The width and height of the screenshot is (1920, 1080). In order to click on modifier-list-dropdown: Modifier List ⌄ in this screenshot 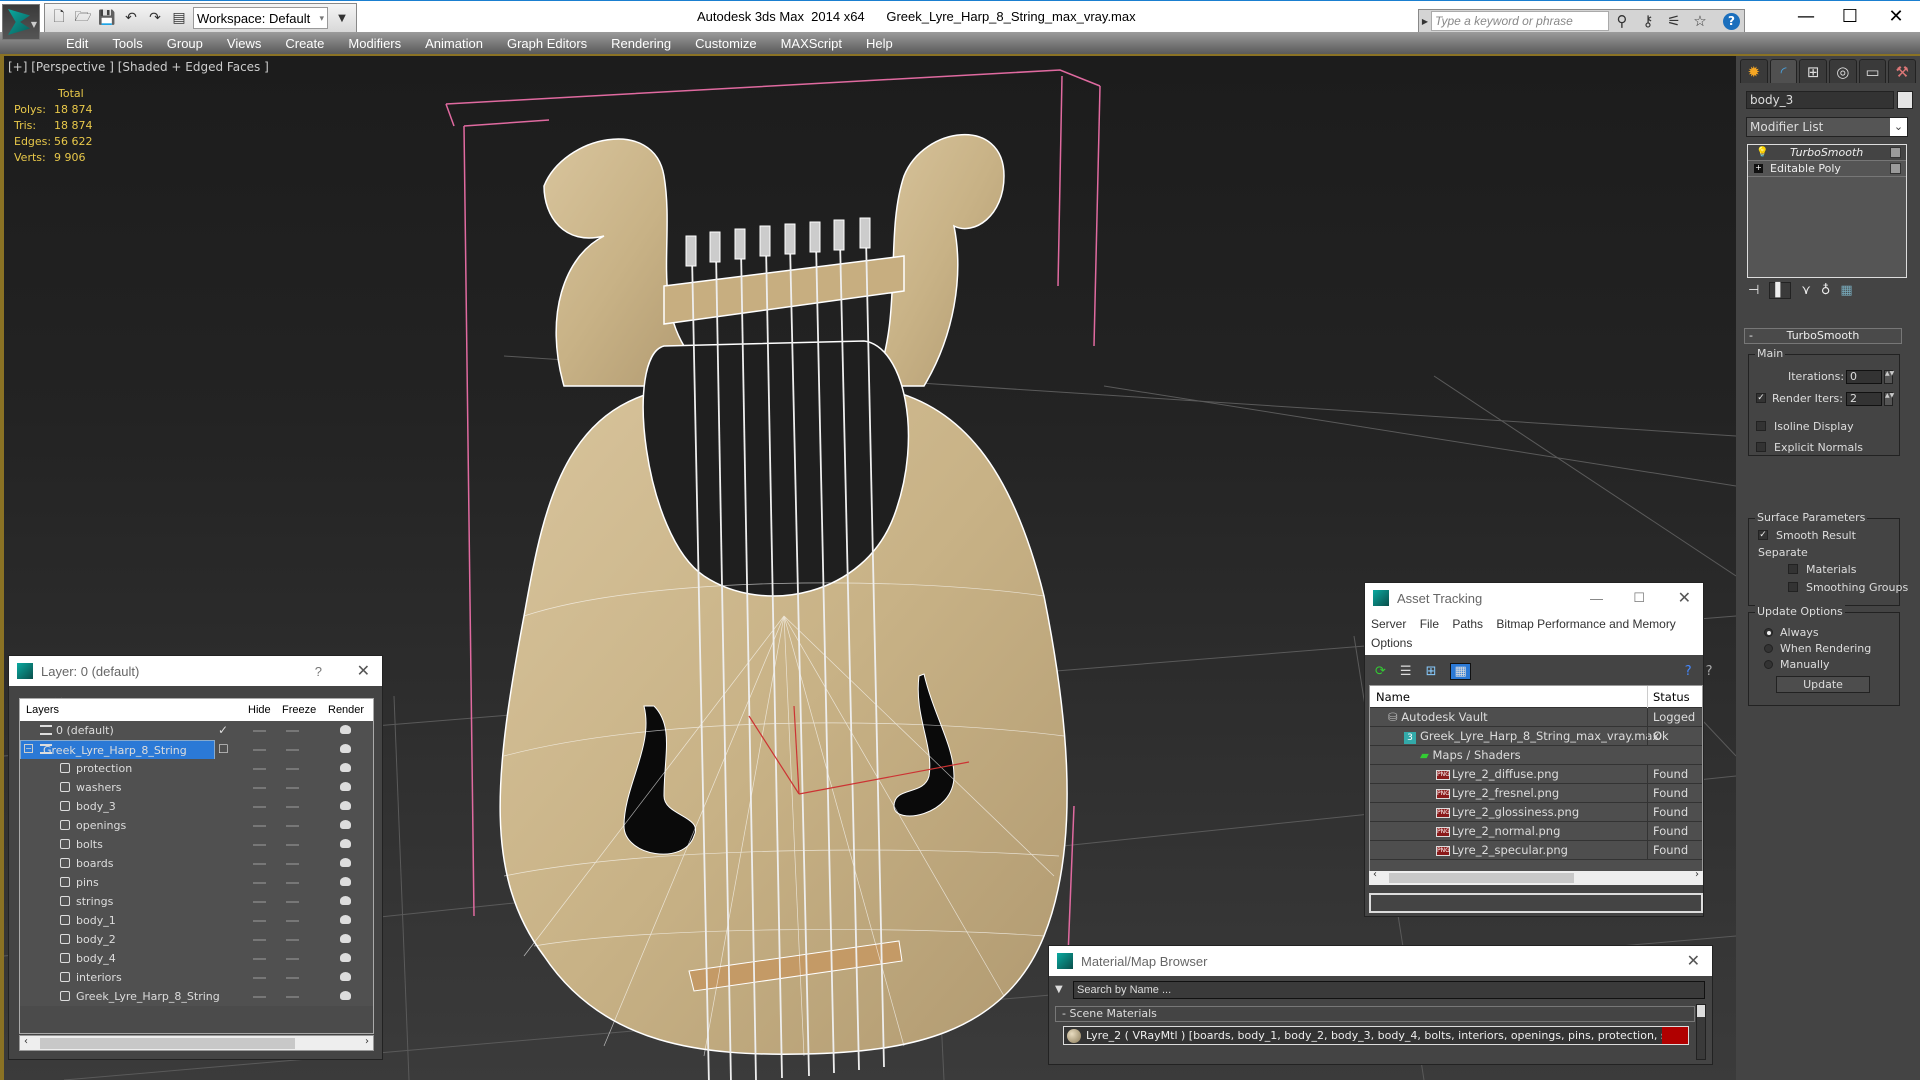, I will do `click(1827, 127)`.